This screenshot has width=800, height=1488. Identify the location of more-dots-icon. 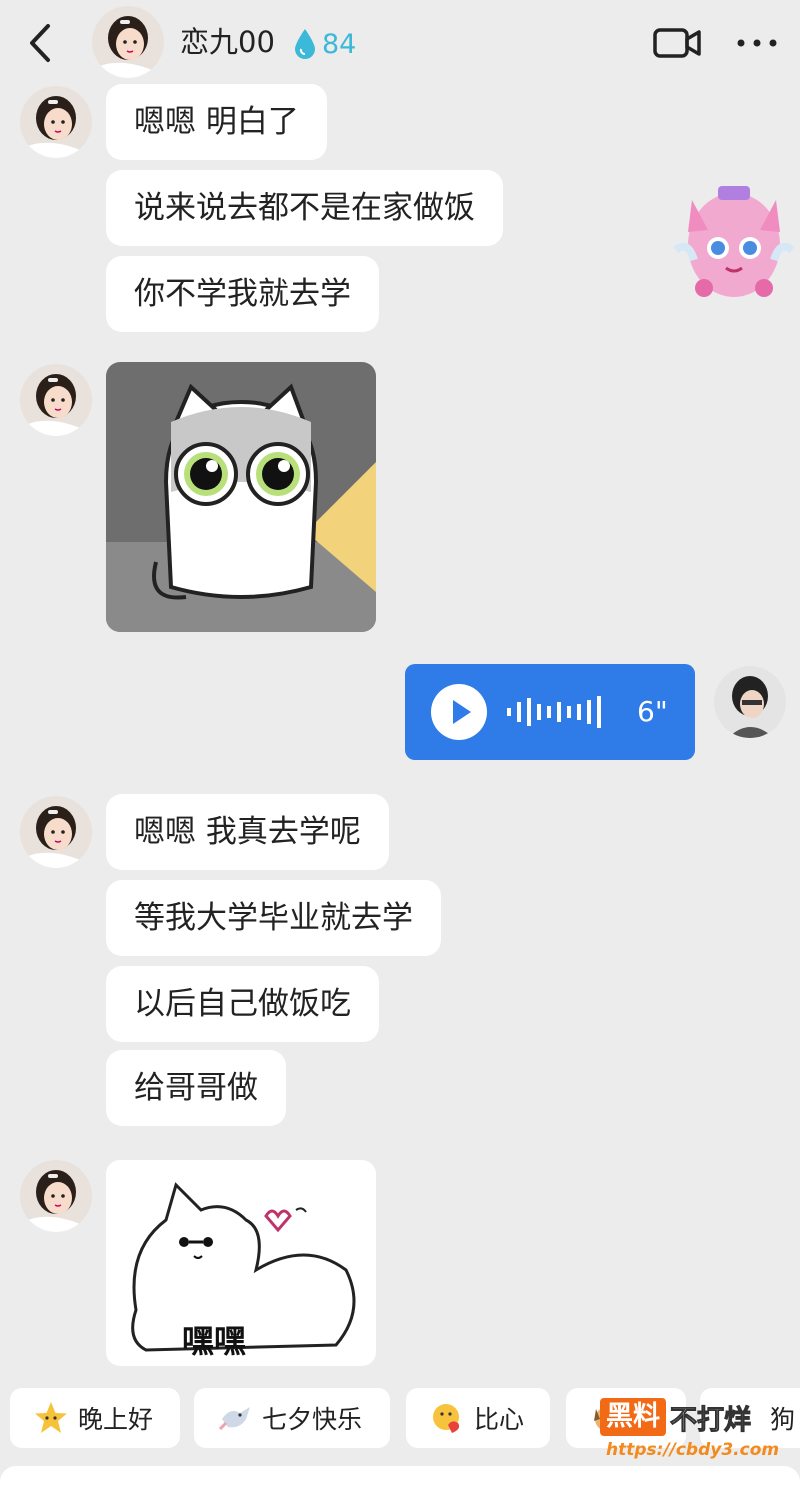
(757, 43).